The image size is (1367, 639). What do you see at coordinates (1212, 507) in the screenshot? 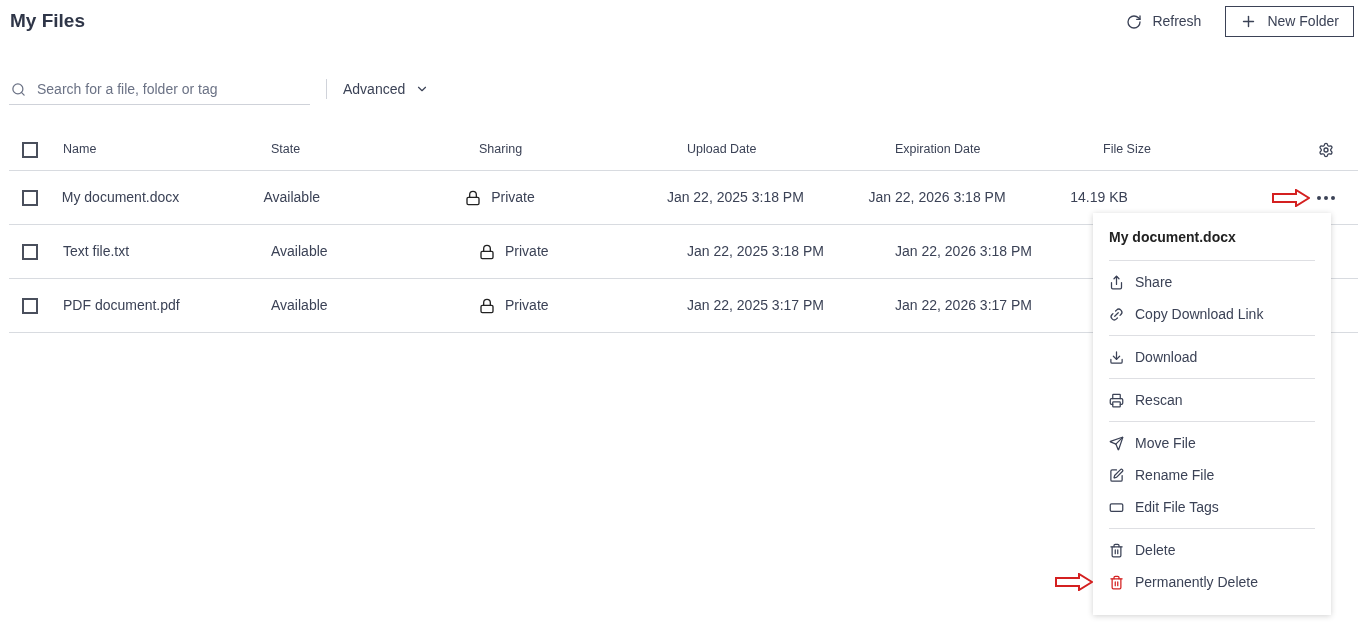
I see `menu-item: Edit File Tags` at bounding box center [1212, 507].